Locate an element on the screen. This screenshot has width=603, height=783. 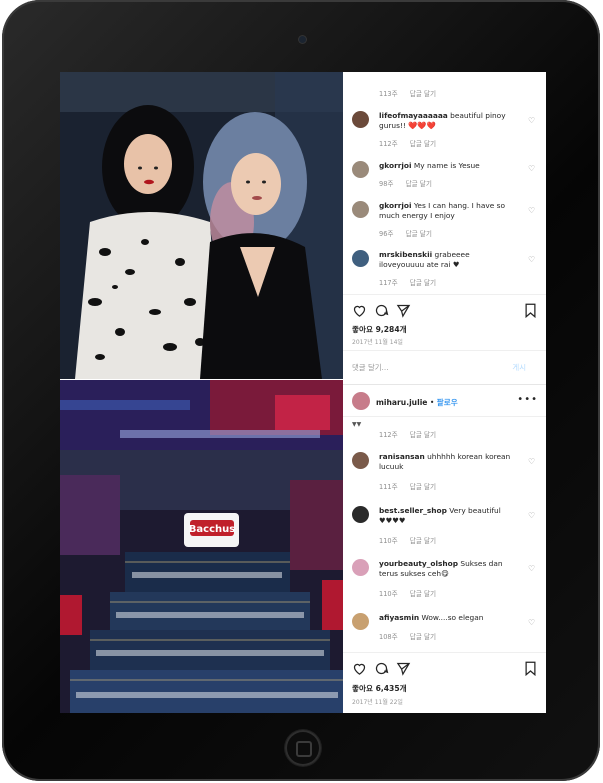
comment-text: afiyasmin Wow....so elegan is located at coordinates (448, 618).